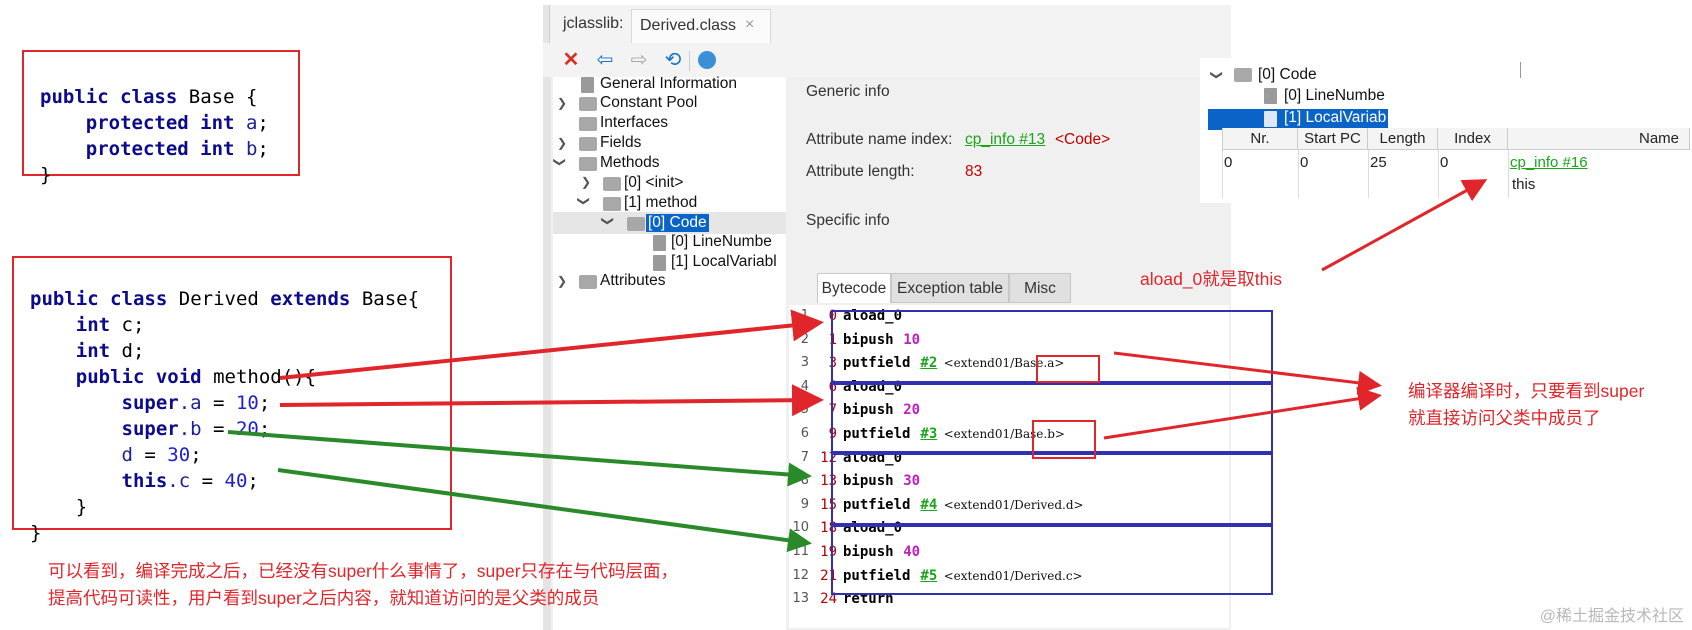  I want to click on mini-tree-line-number: [0] LineNumbe, so click(1334, 96).